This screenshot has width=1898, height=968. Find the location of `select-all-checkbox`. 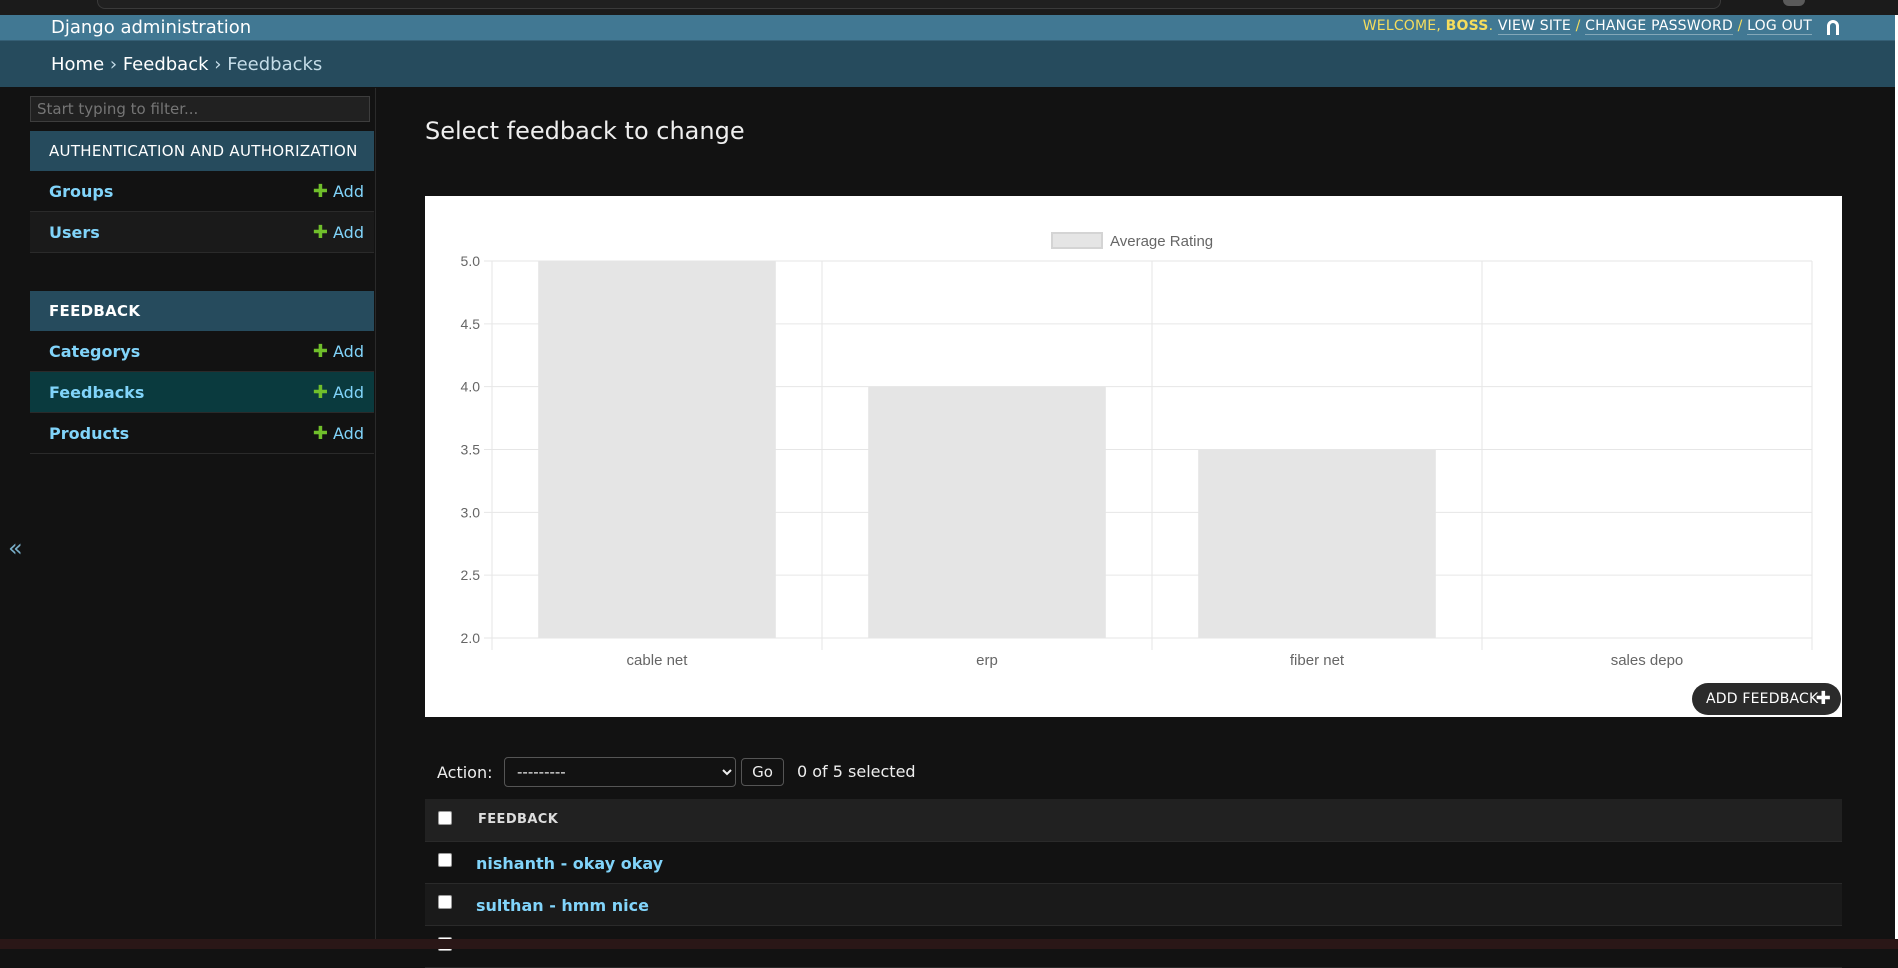

select-all-checkbox is located at coordinates (445, 818).